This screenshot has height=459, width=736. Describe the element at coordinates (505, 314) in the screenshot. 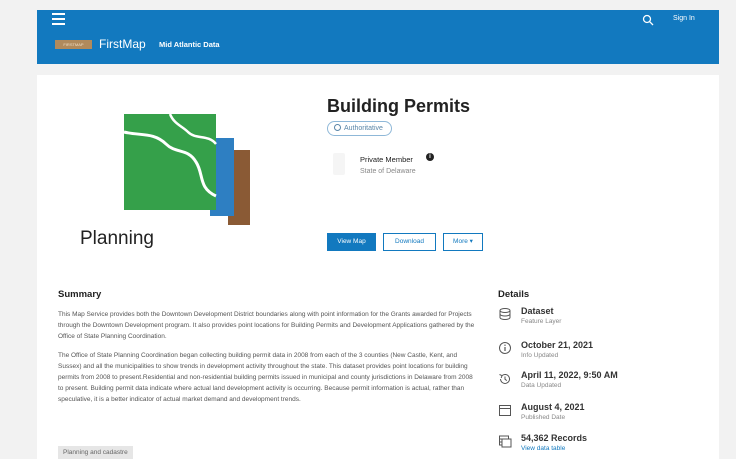

I see `database-icon` at that location.